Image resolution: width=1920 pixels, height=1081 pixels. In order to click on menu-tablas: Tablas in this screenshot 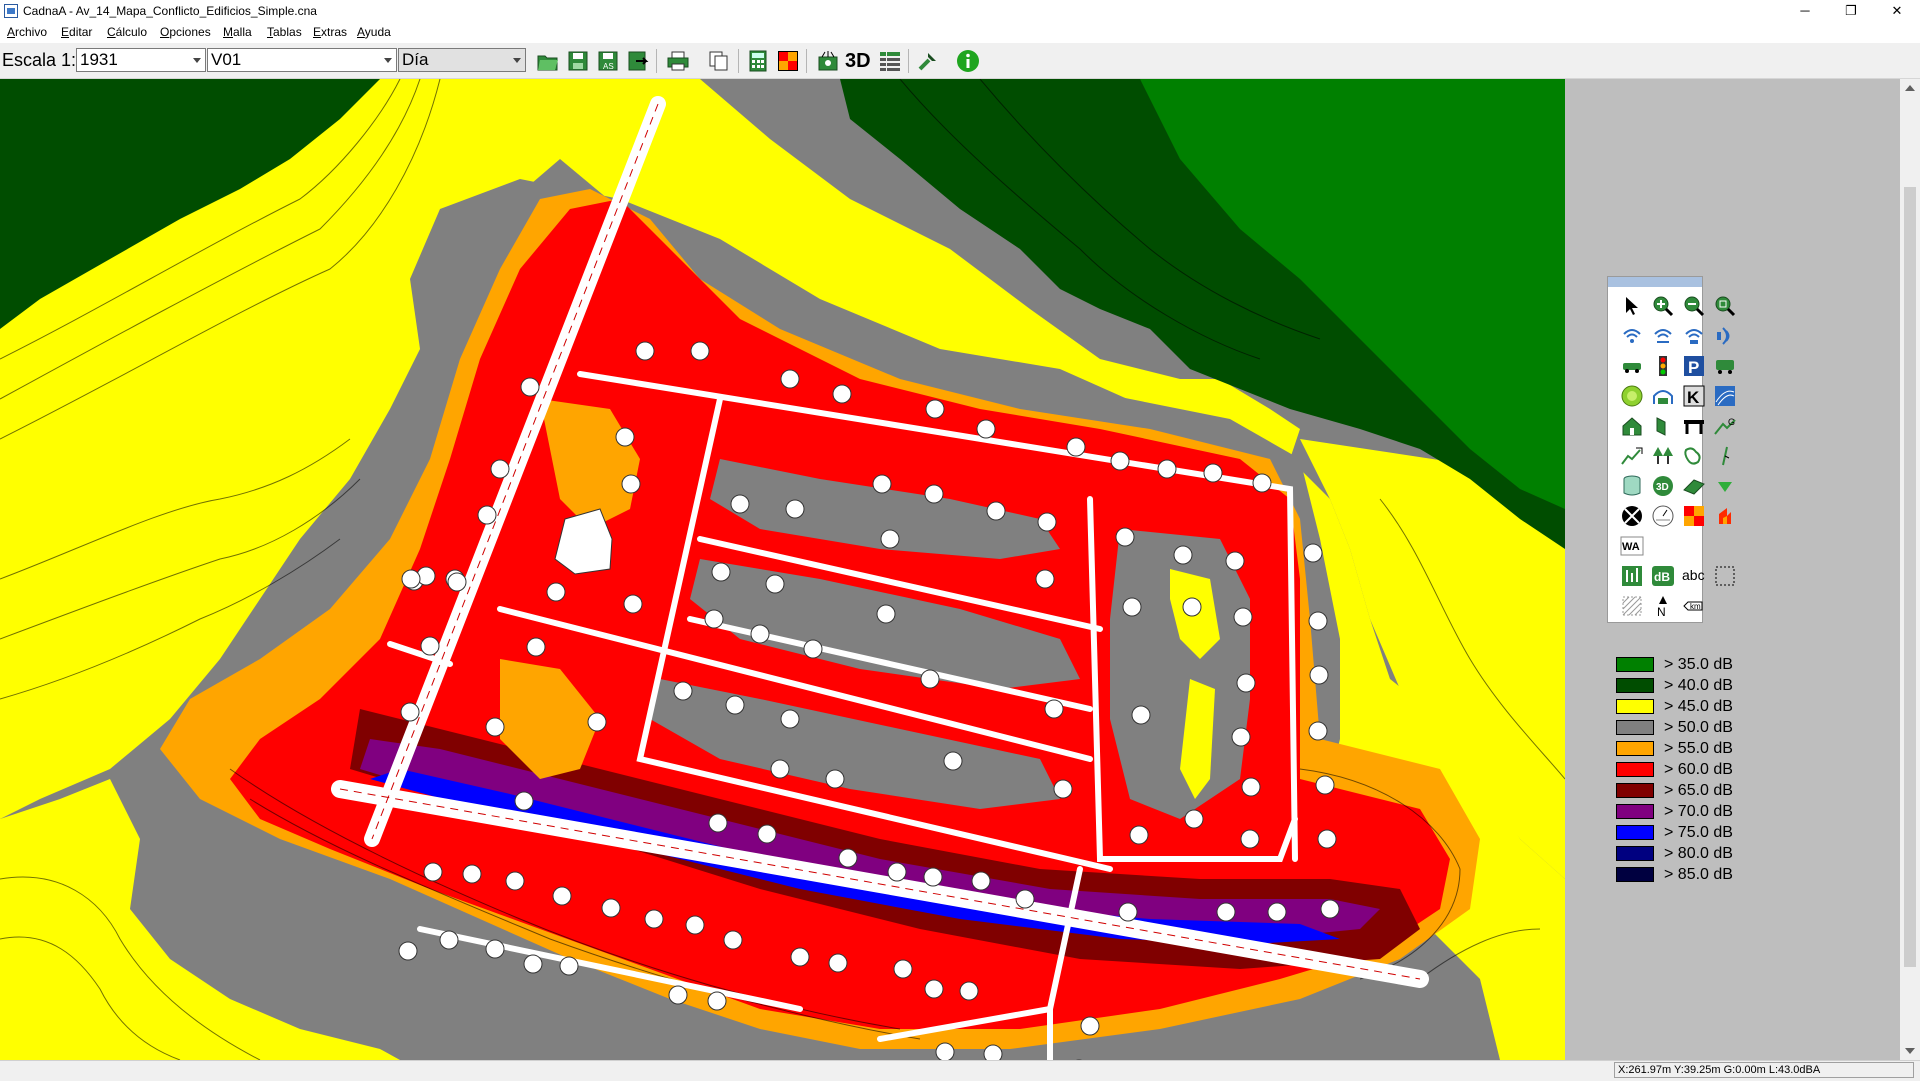, I will do `click(284, 32)`.